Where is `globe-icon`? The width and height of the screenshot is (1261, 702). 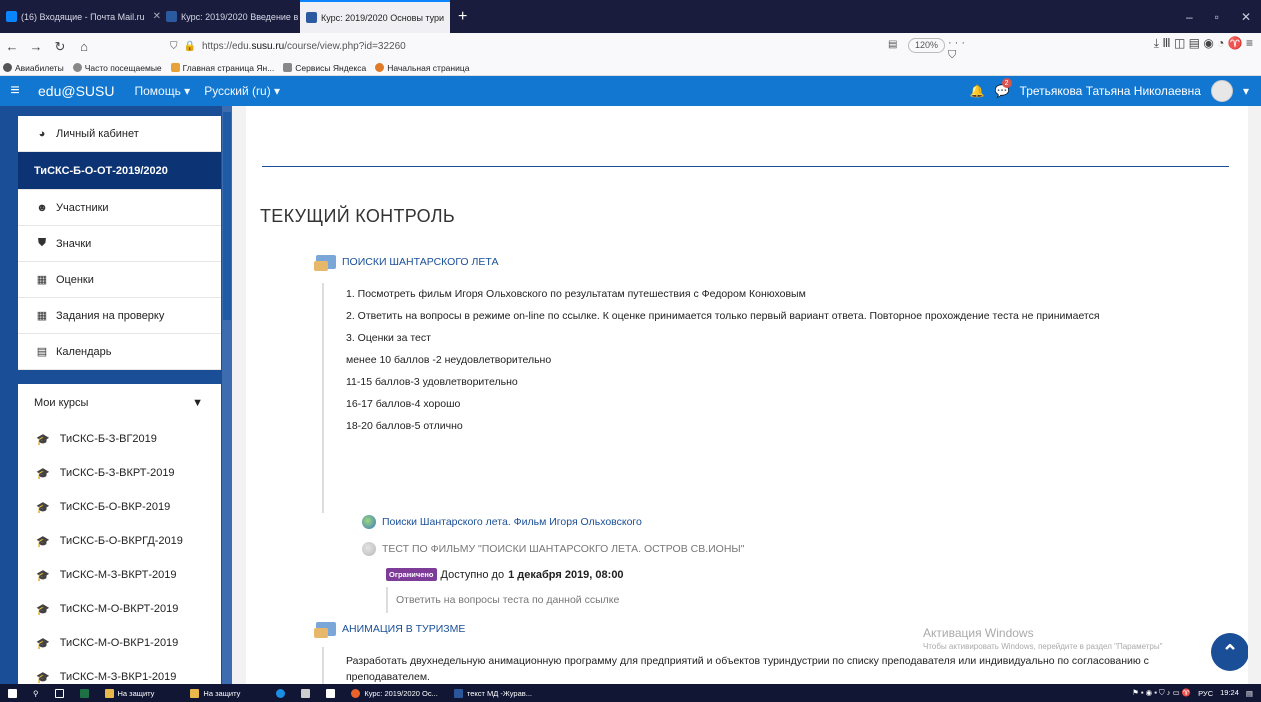 globe-icon is located at coordinates (7, 67).